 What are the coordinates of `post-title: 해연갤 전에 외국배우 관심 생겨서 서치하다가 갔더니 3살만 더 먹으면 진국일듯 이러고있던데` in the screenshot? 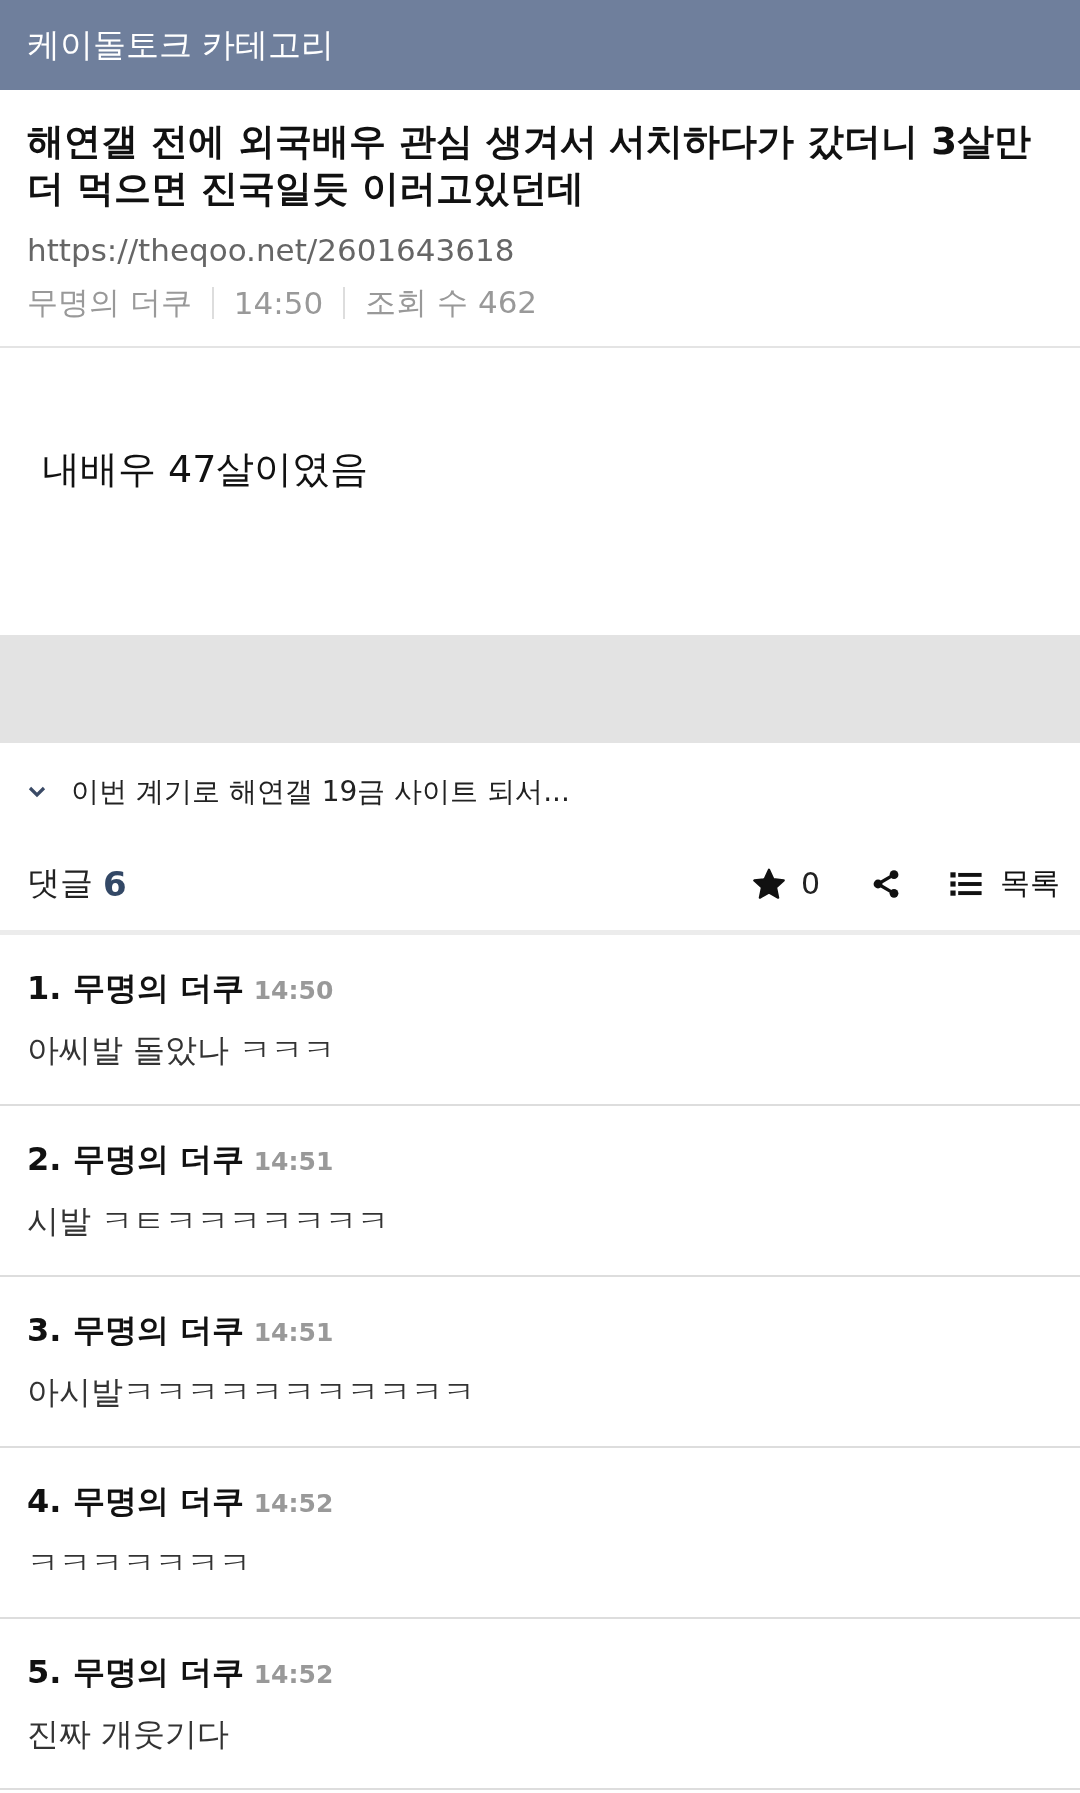 It's located at (529, 165).